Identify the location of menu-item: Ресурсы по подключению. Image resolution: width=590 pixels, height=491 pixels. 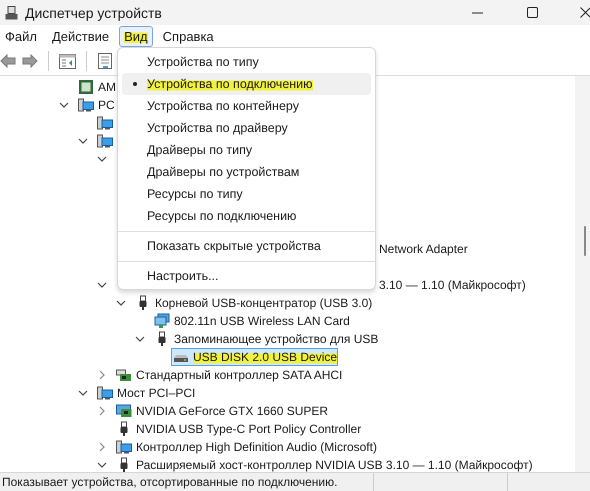
(246, 216).